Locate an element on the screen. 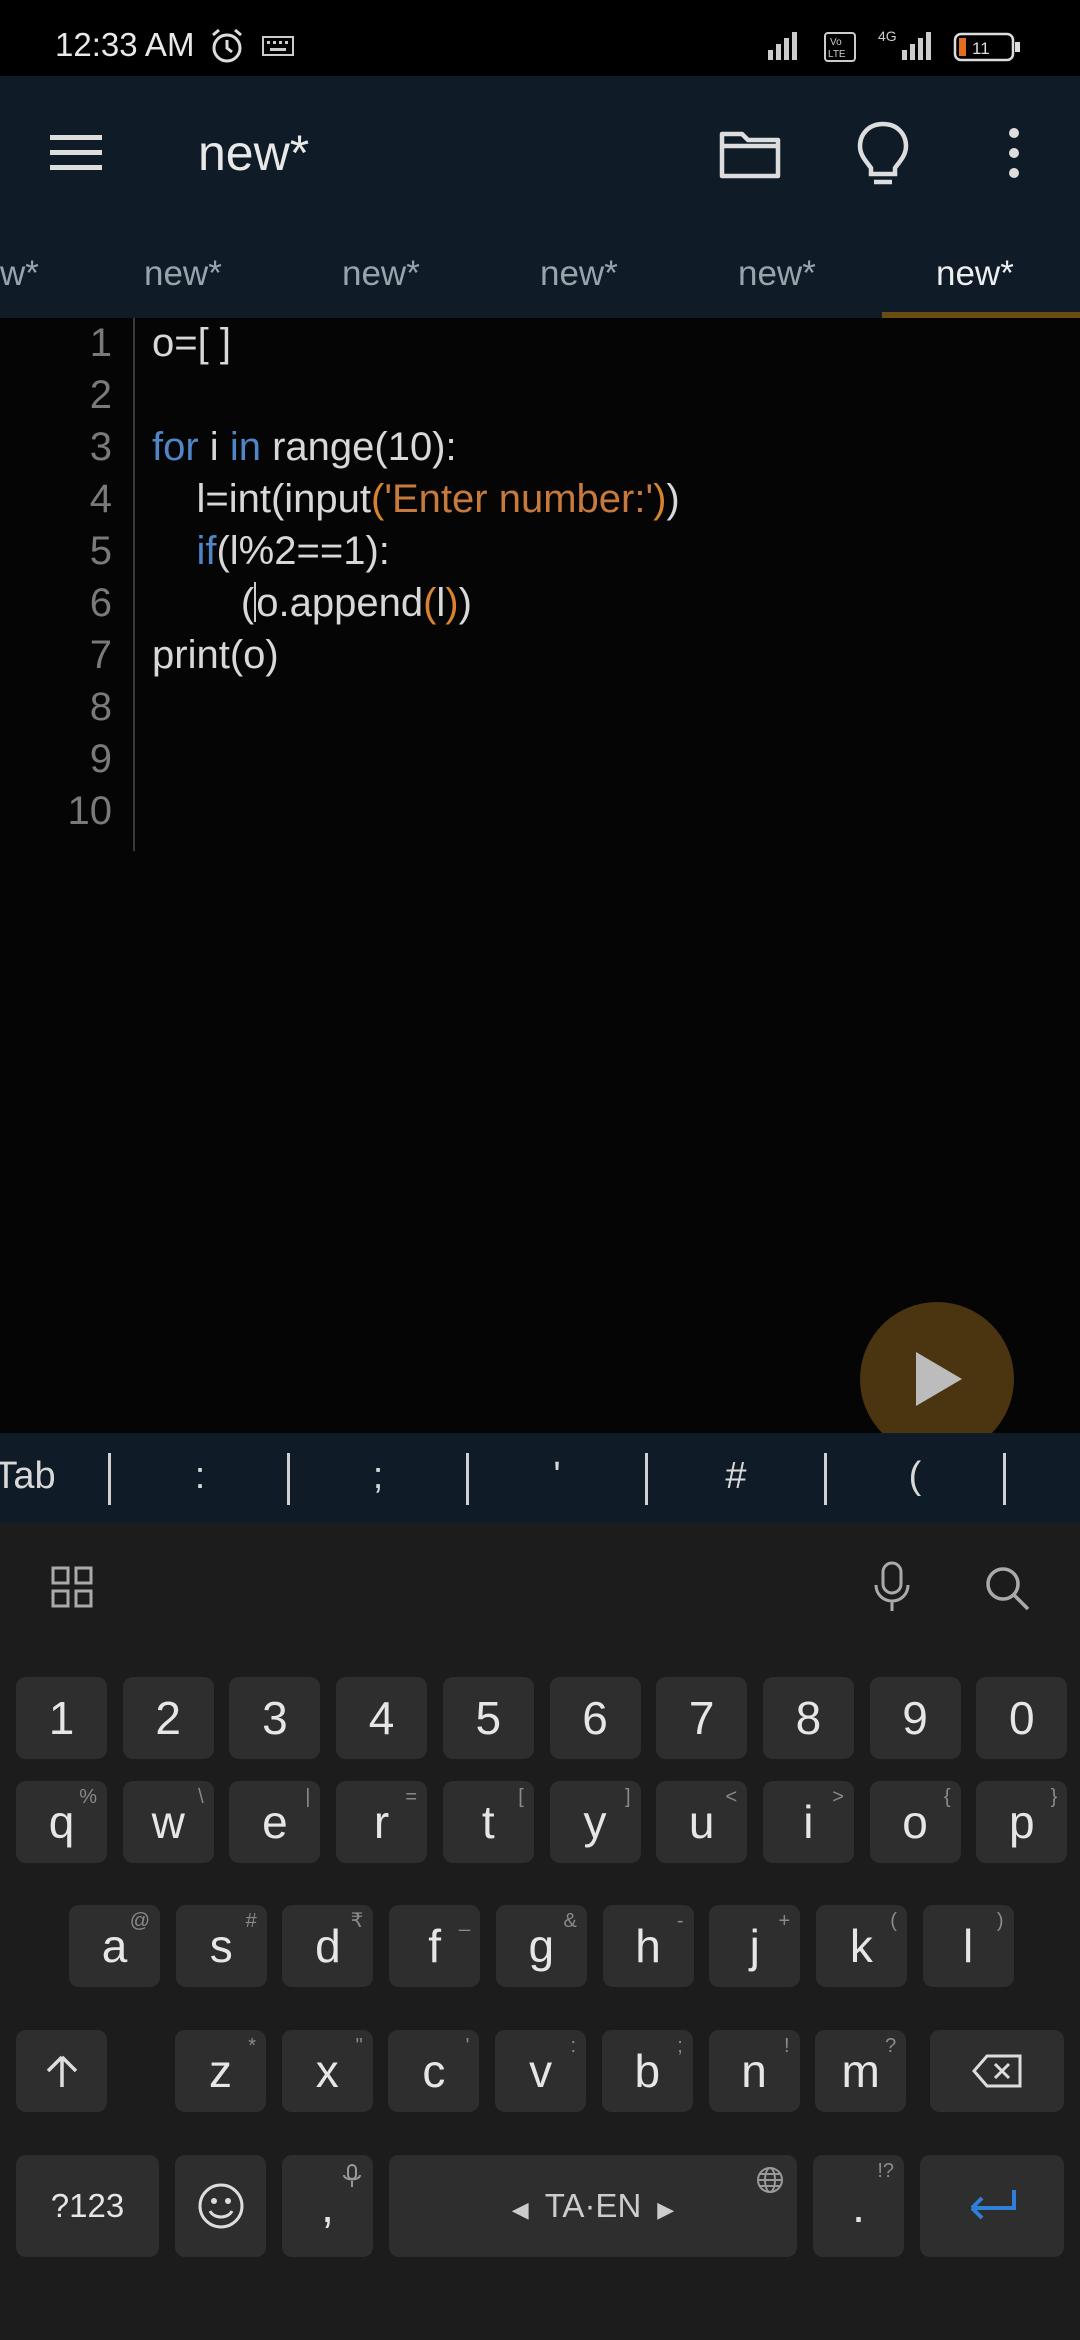  symbols-key: ?123 is located at coordinates (87, 2206).